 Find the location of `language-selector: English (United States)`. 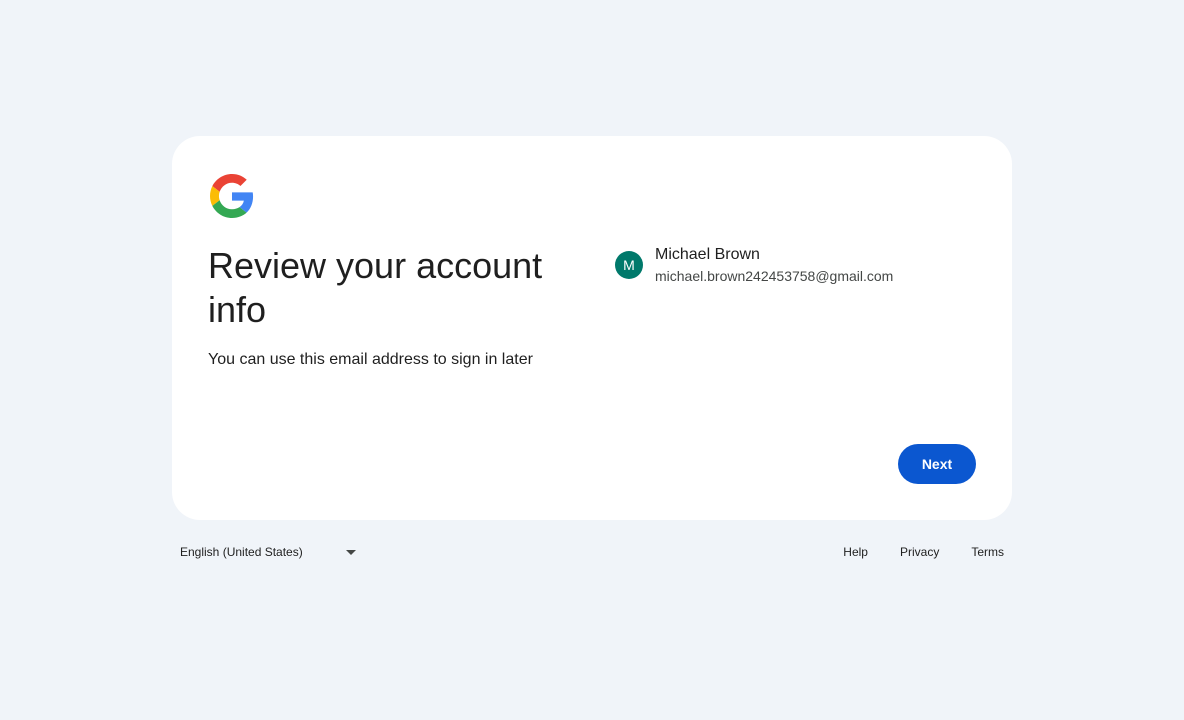

language-selector: English (United States) is located at coordinates (270, 552).